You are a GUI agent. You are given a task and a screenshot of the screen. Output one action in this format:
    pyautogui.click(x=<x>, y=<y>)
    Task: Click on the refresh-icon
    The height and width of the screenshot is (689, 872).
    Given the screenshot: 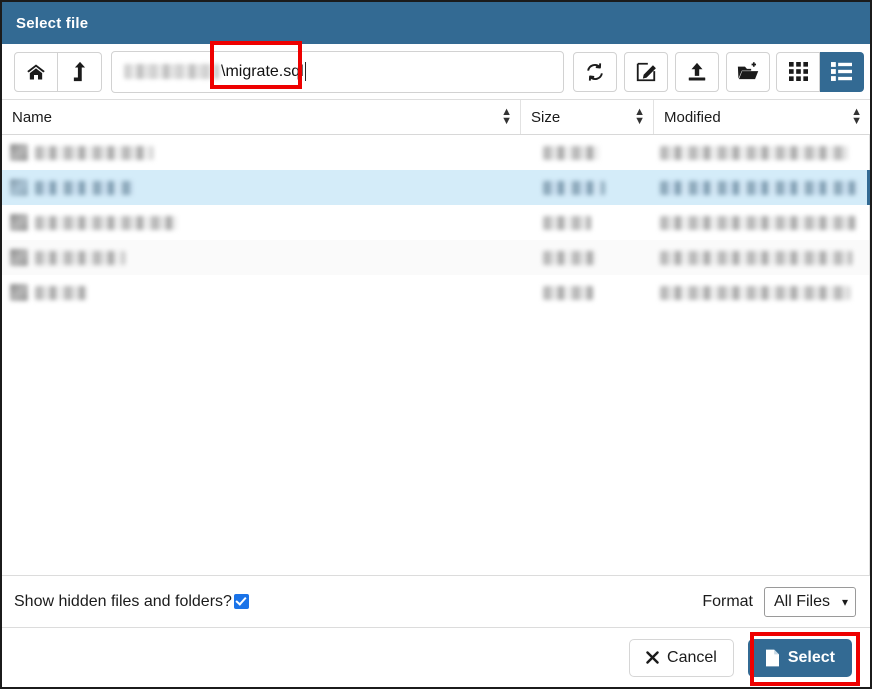 What is the action you would take?
    pyautogui.click(x=595, y=72)
    